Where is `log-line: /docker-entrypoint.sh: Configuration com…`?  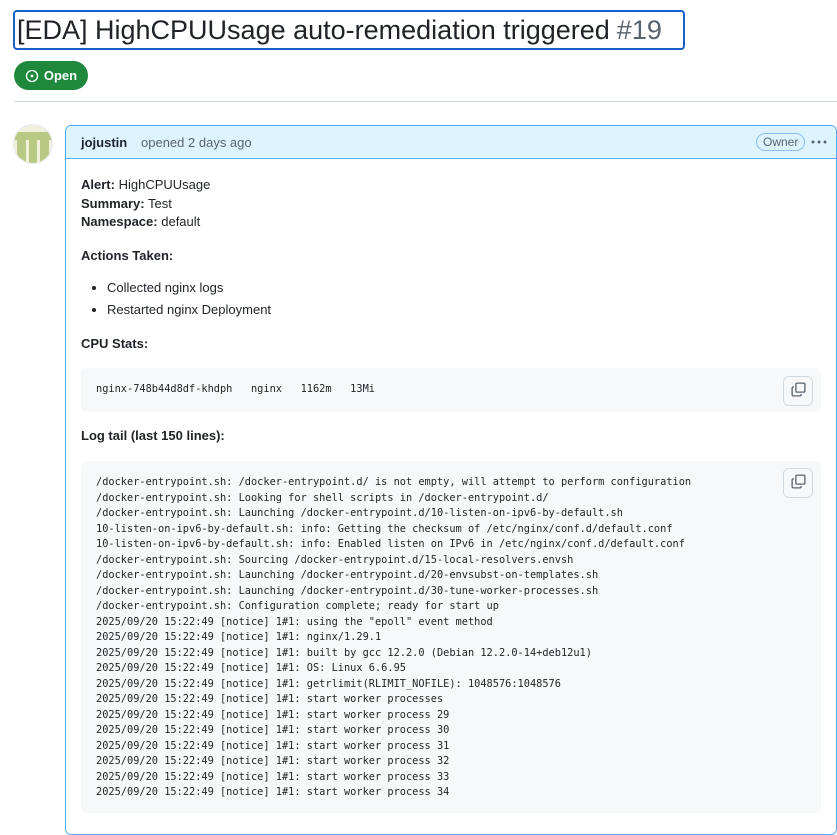
log-line: /docker-entrypoint.sh: Configuration com… is located at coordinates (297, 606).